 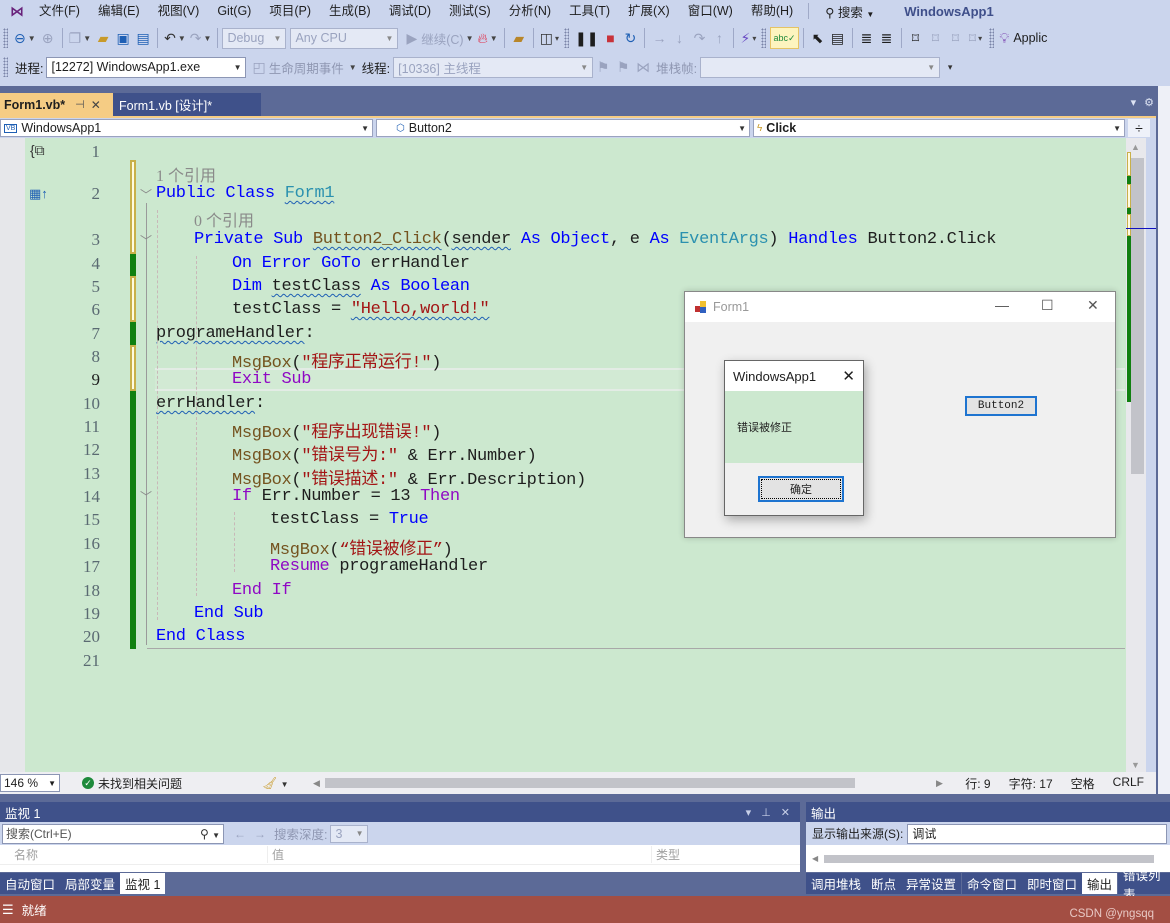 What do you see at coordinates (175, 38) in the screenshot?
I see `undo-button: ↶ ▼` at bounding box center [175, 38].